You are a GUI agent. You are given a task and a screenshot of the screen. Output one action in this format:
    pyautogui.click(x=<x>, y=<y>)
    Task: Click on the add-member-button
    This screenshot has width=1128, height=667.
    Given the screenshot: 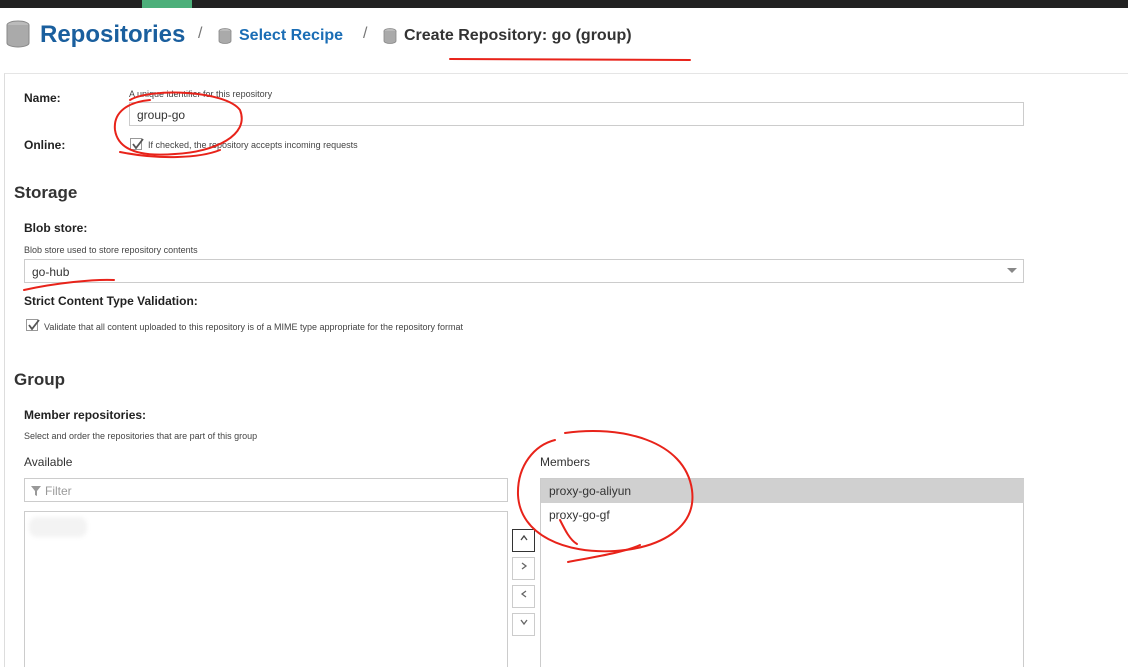 What is the action you would take?
    pyautogui.click(x=523, y=568)
    